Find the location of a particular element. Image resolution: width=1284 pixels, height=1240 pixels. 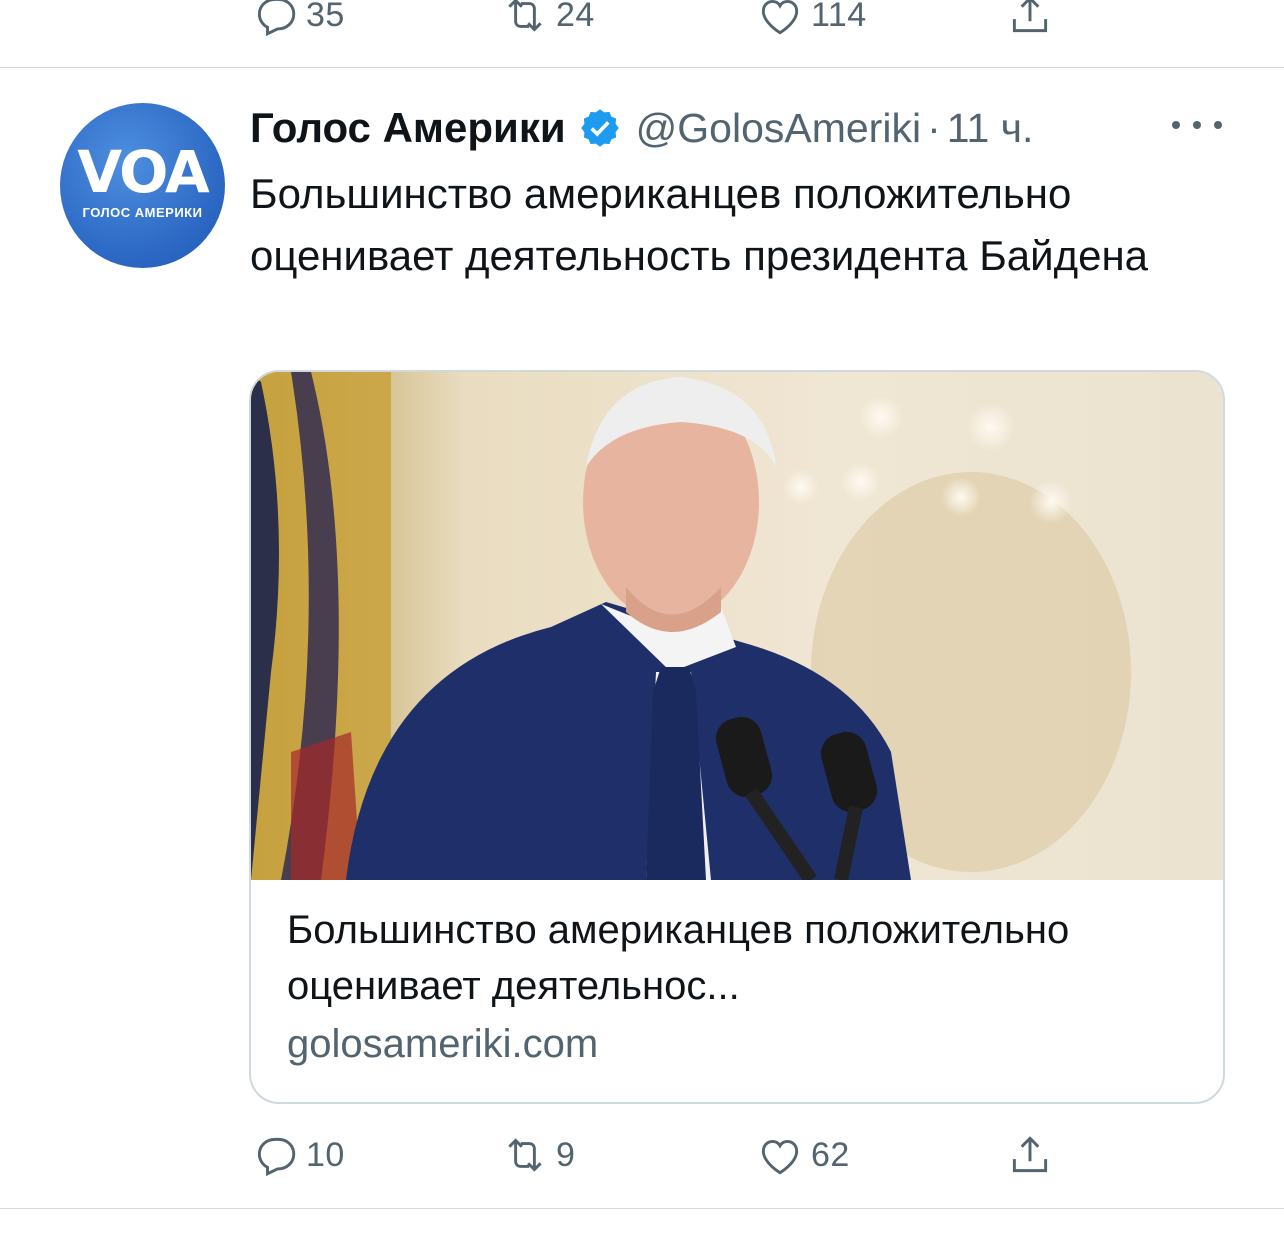

retweet-count: 24 is located at coordinates (575, 17).